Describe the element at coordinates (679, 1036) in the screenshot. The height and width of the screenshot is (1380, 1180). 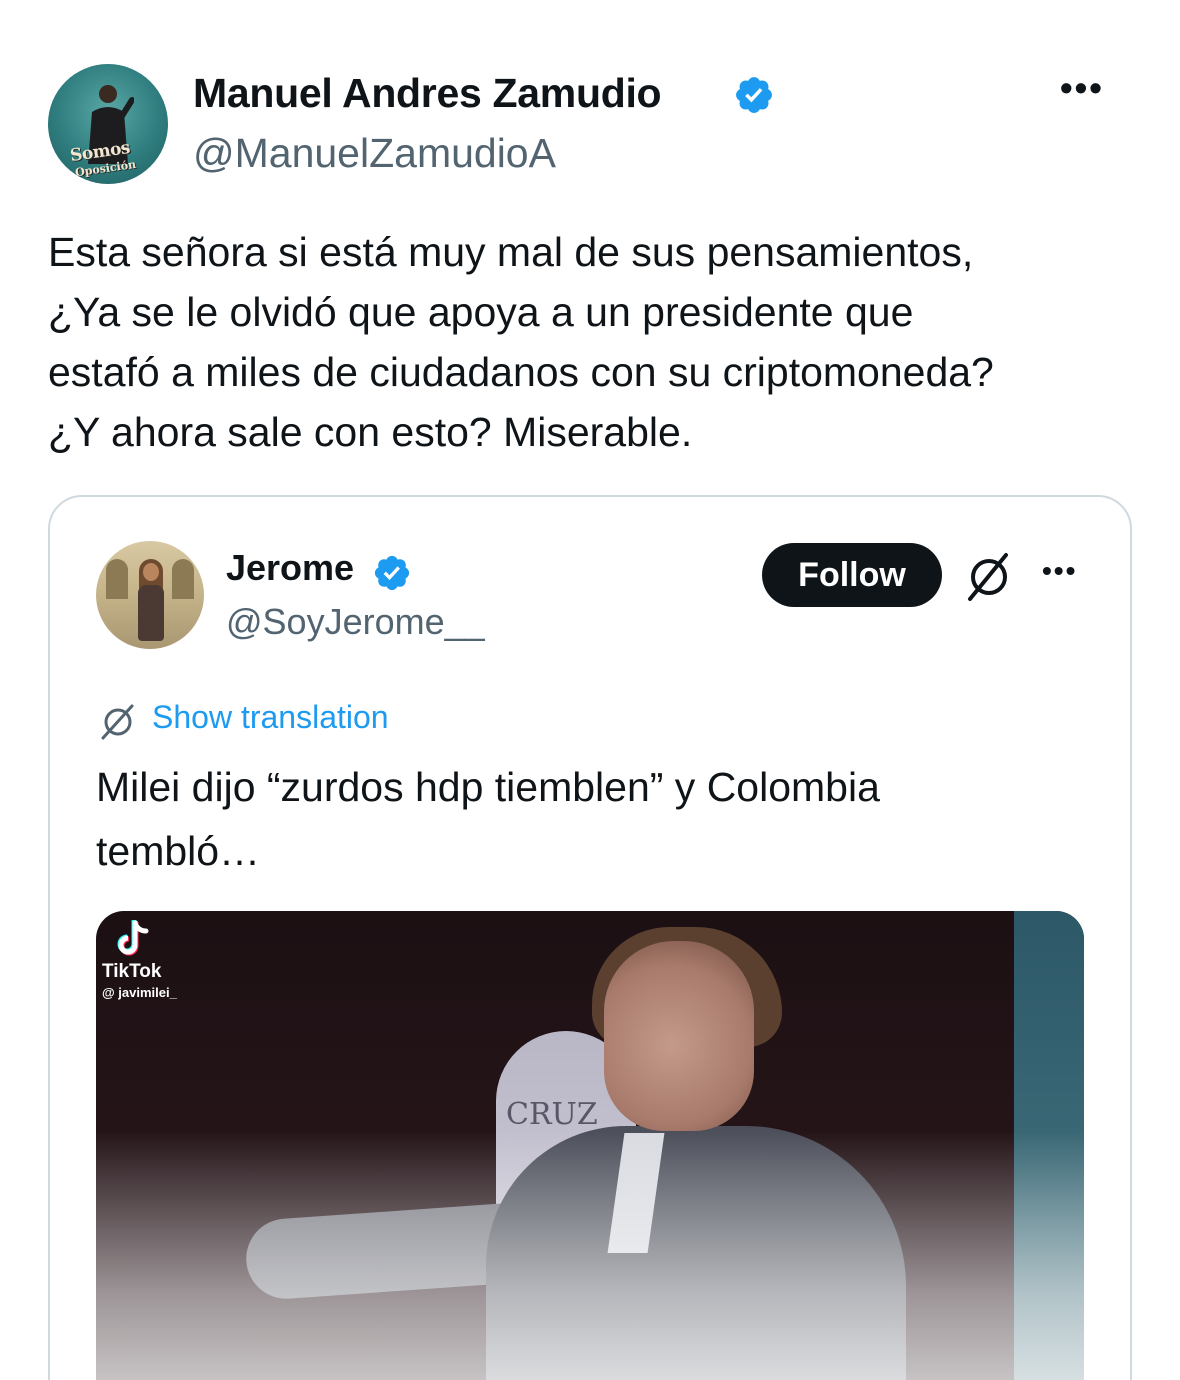
I see `speaker-face` at that location.